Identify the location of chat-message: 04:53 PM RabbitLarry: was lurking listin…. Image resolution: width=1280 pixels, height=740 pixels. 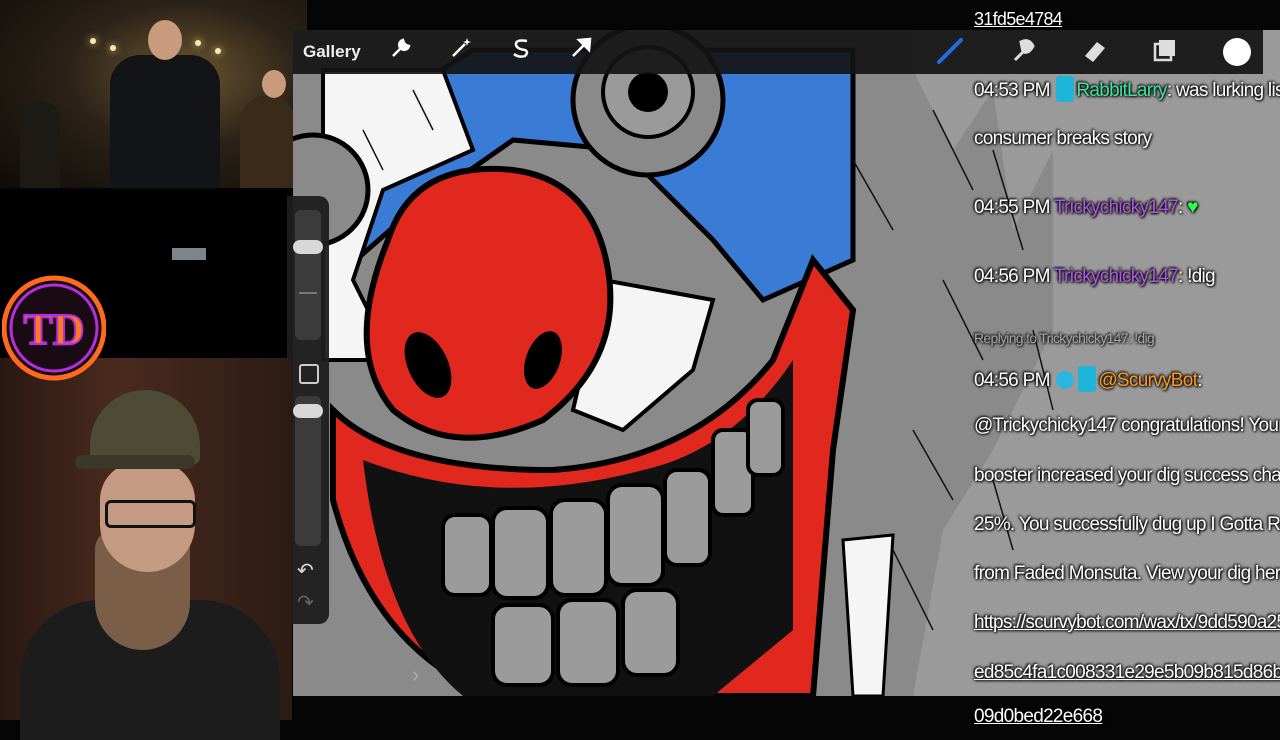
(1127, 90).